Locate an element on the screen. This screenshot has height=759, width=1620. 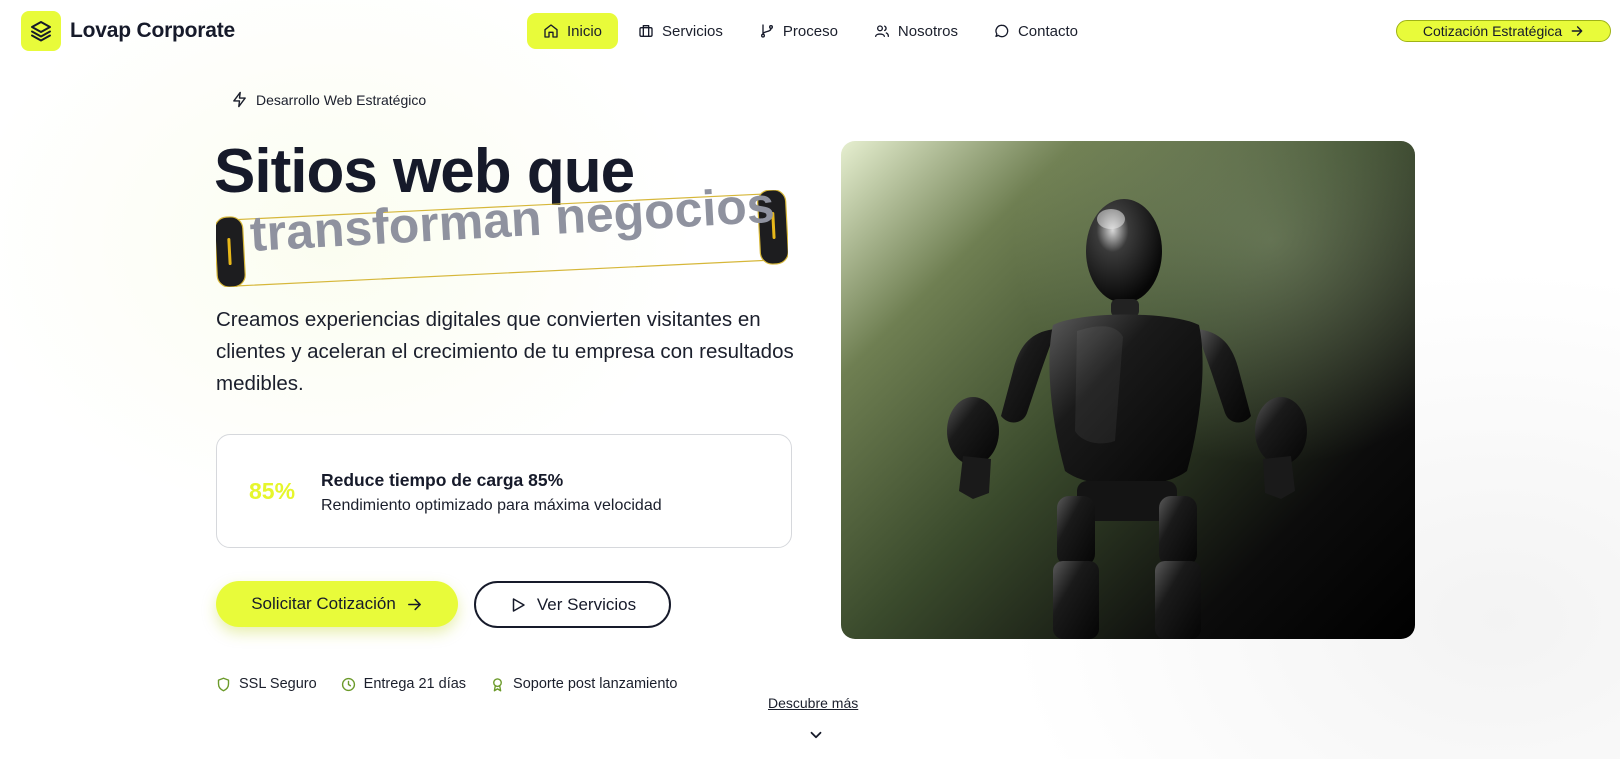
nav-item-proceso: Proceso is located at coordinates (798, 31).